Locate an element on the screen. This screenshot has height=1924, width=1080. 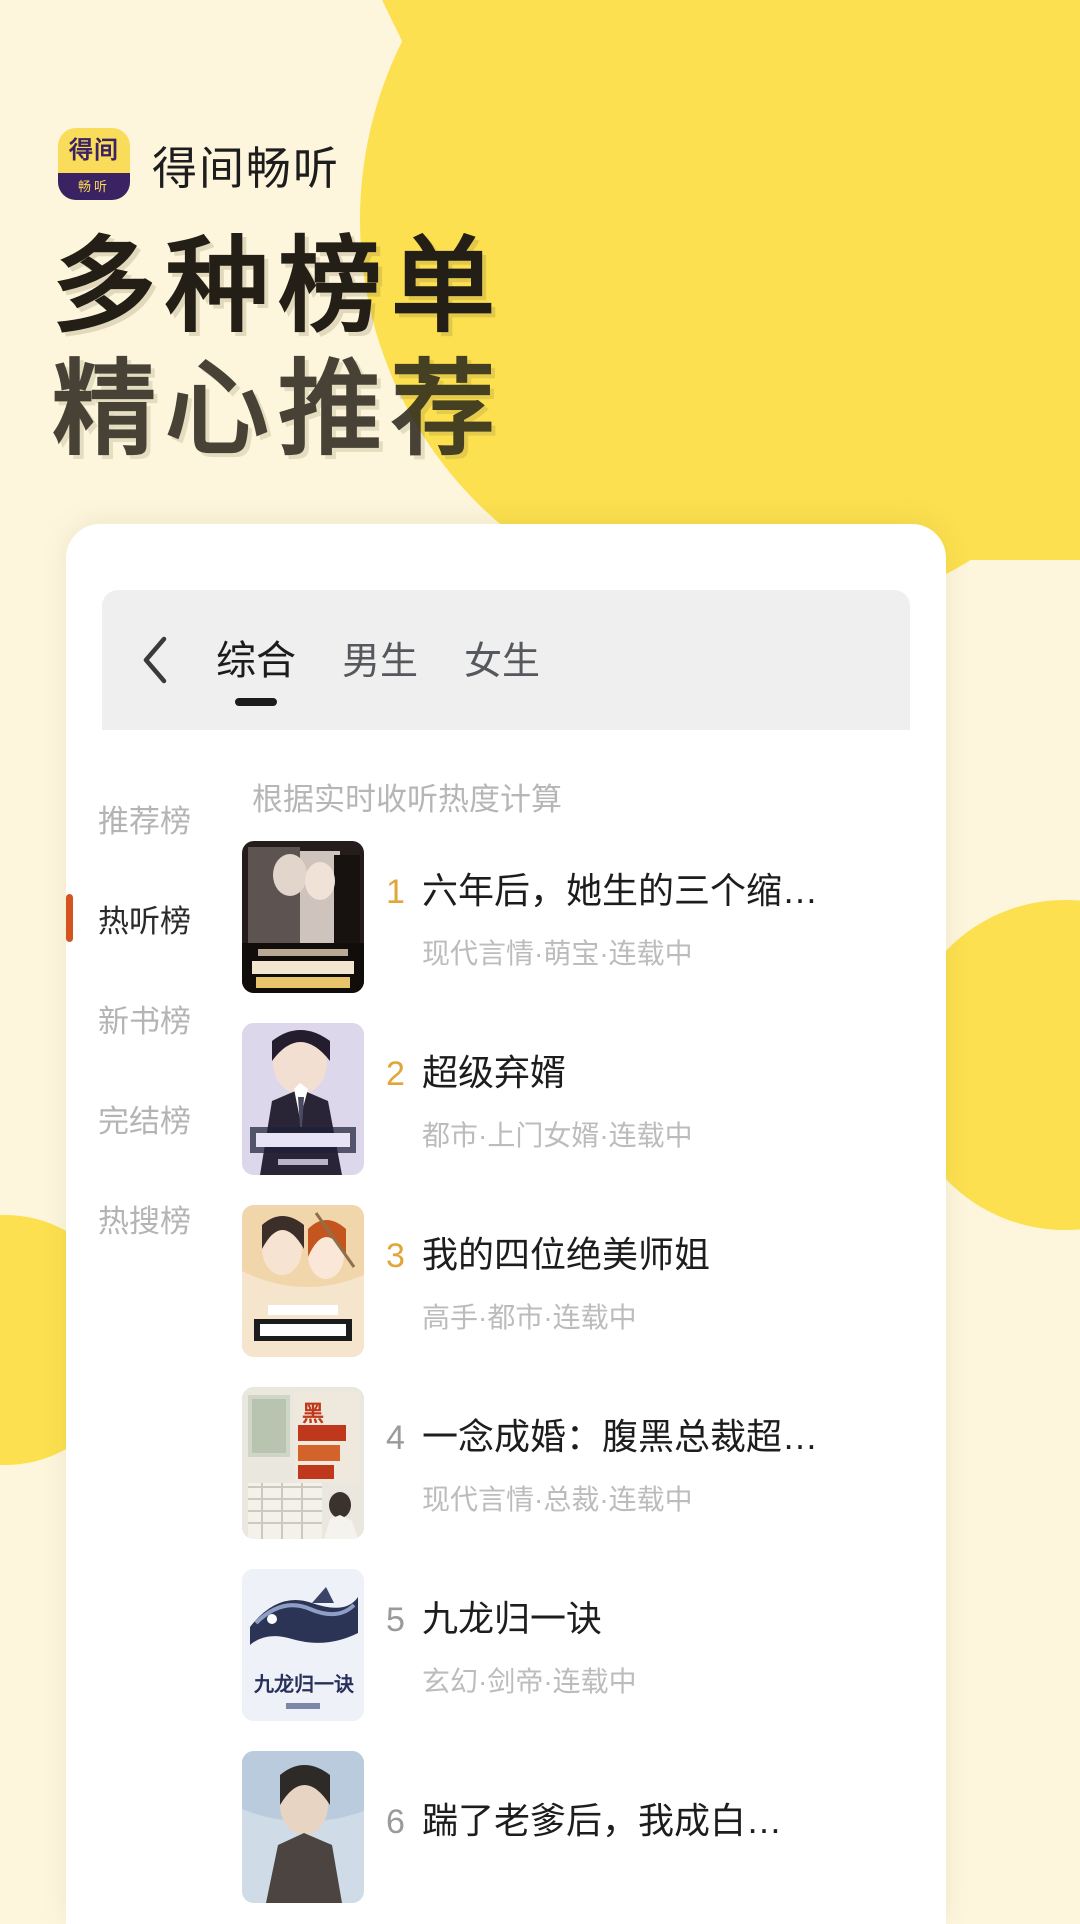
book-list-item: 1 六年后，她生的三个缩… 现代言情·萌宝·连载中 is located at coordinates (582, 917).